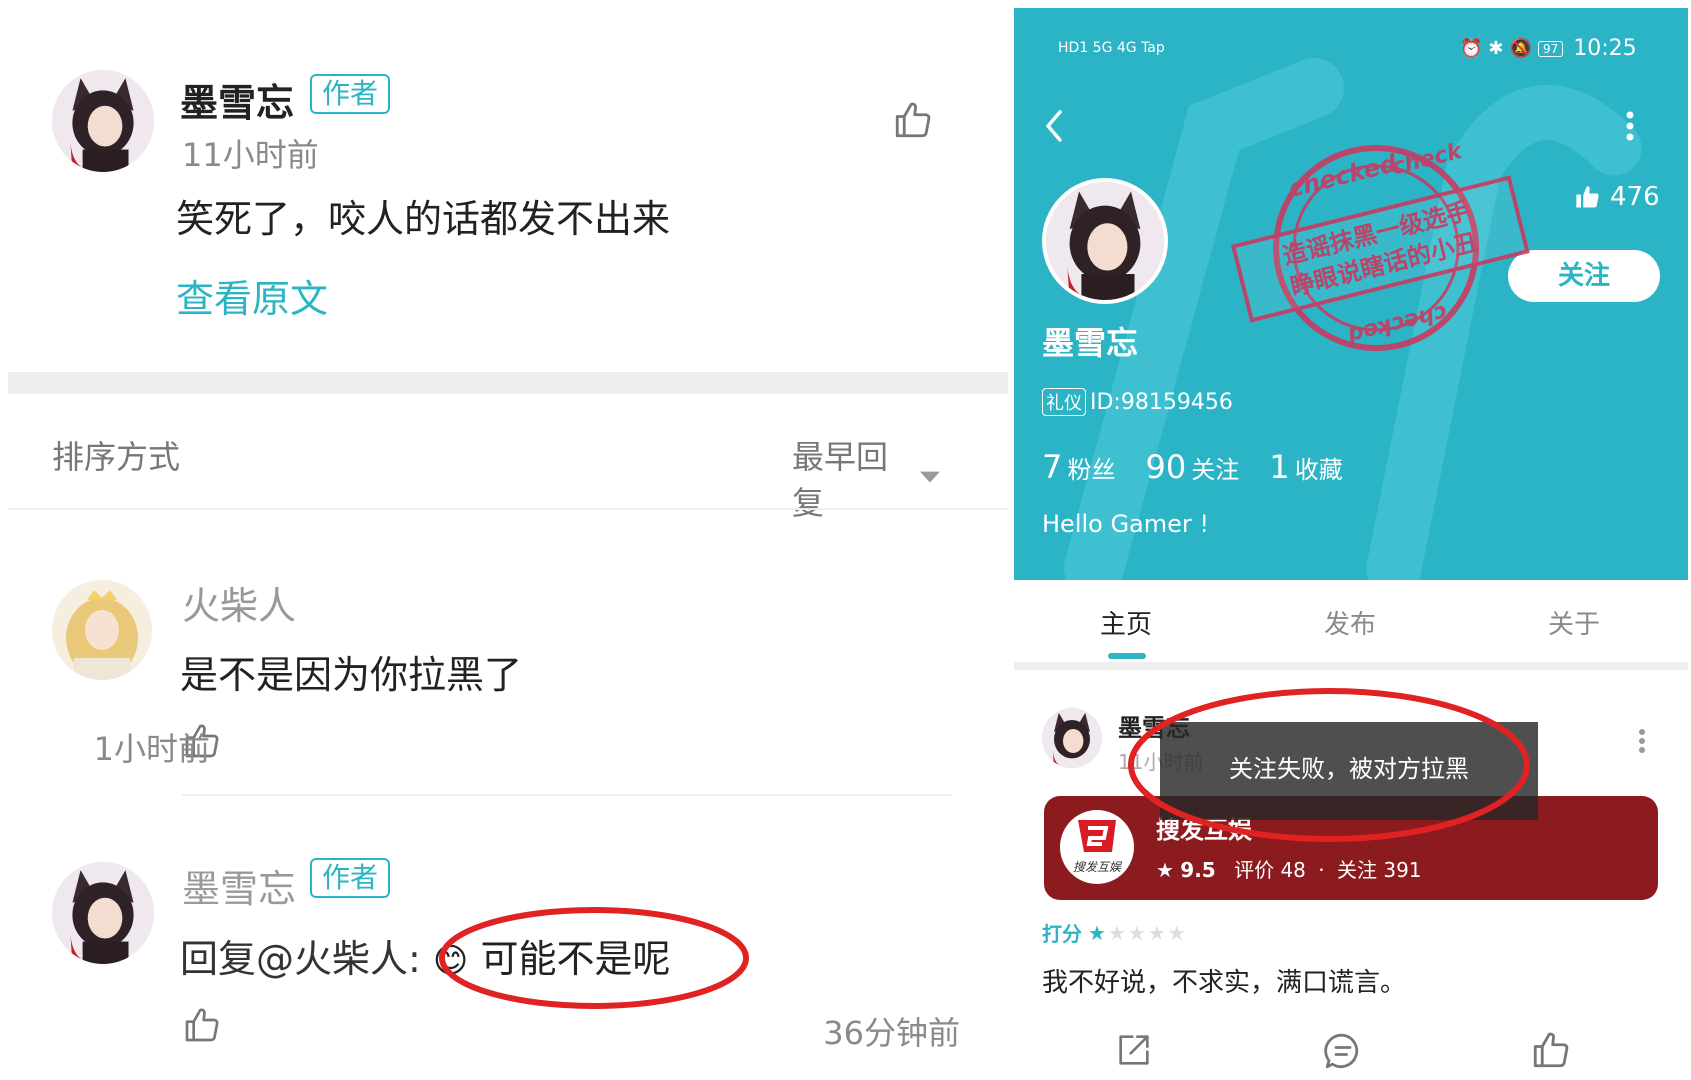  What do you see at coordinates (1318, 470) in the screenshot?
I see `favorites-label: 收藏` at bounding box center [1318, 470].